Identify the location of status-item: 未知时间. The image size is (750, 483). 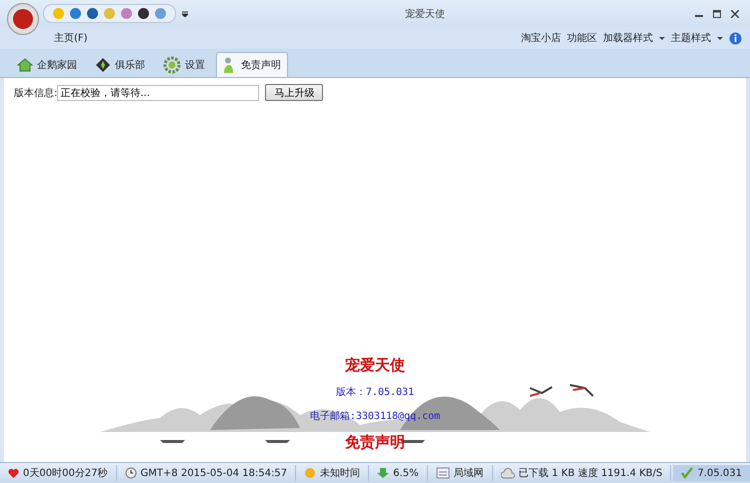
(333, 473).